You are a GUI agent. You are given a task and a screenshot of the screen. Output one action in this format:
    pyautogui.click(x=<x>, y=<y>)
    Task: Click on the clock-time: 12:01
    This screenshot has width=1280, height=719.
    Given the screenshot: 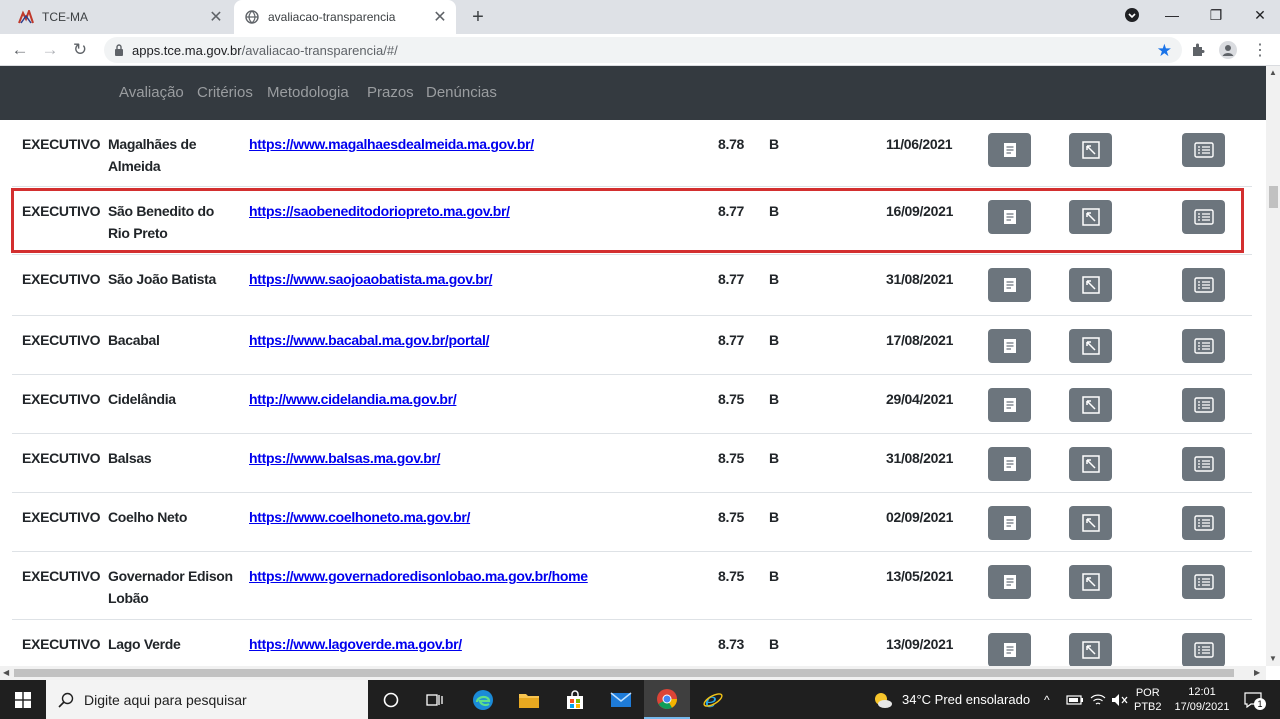 What is the action you would take?
    pyautogui.click(x=1202, y=691)
    